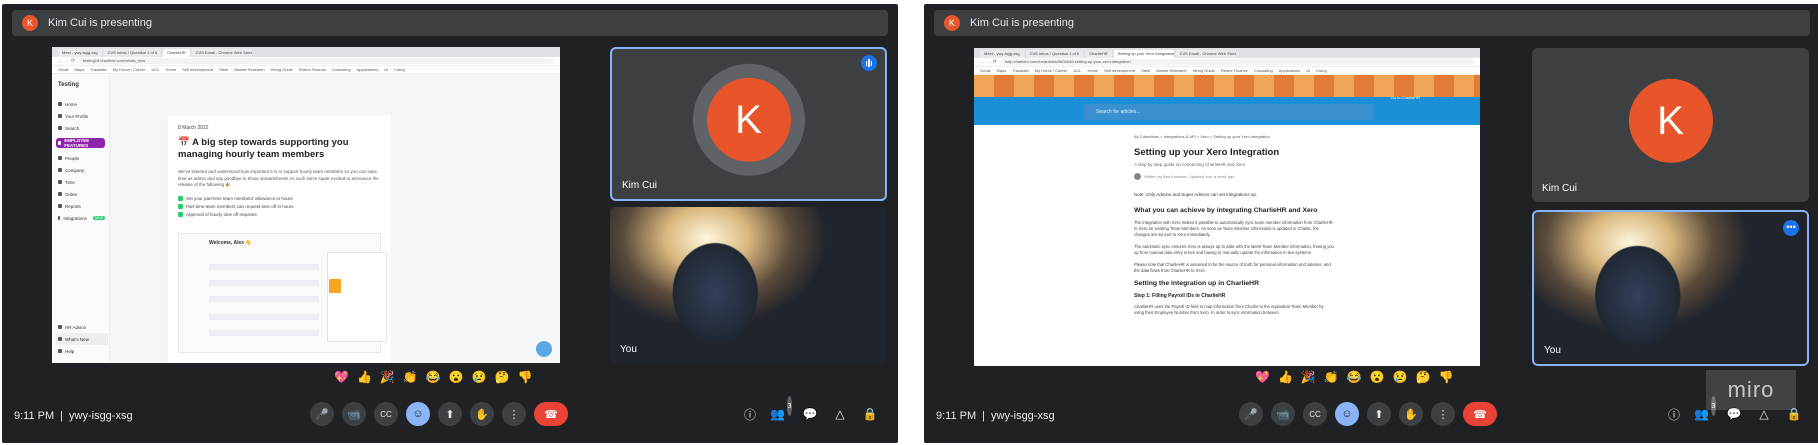  Describe the element at coordinates (1171, 70) in the screenshot. I see `bookmark: Market Research` at that location.